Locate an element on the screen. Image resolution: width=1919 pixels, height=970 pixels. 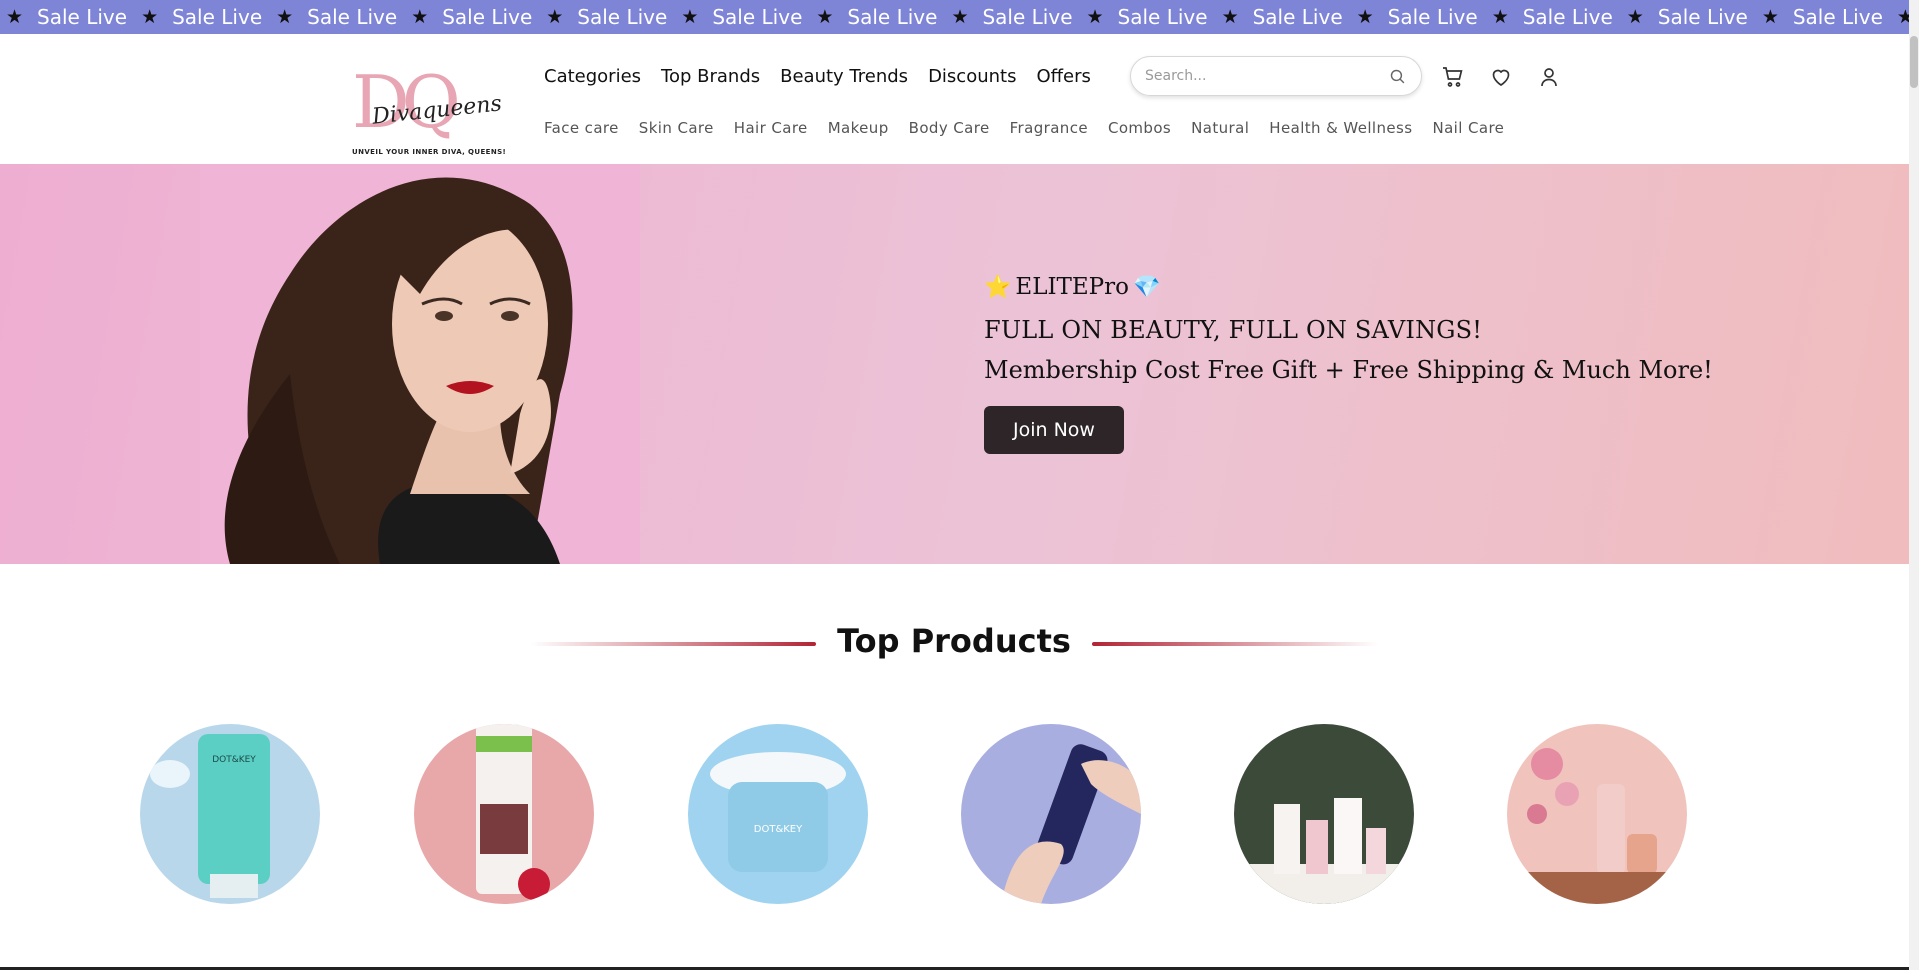
top-products-header: Top Products is located at coordinates (954, 645).